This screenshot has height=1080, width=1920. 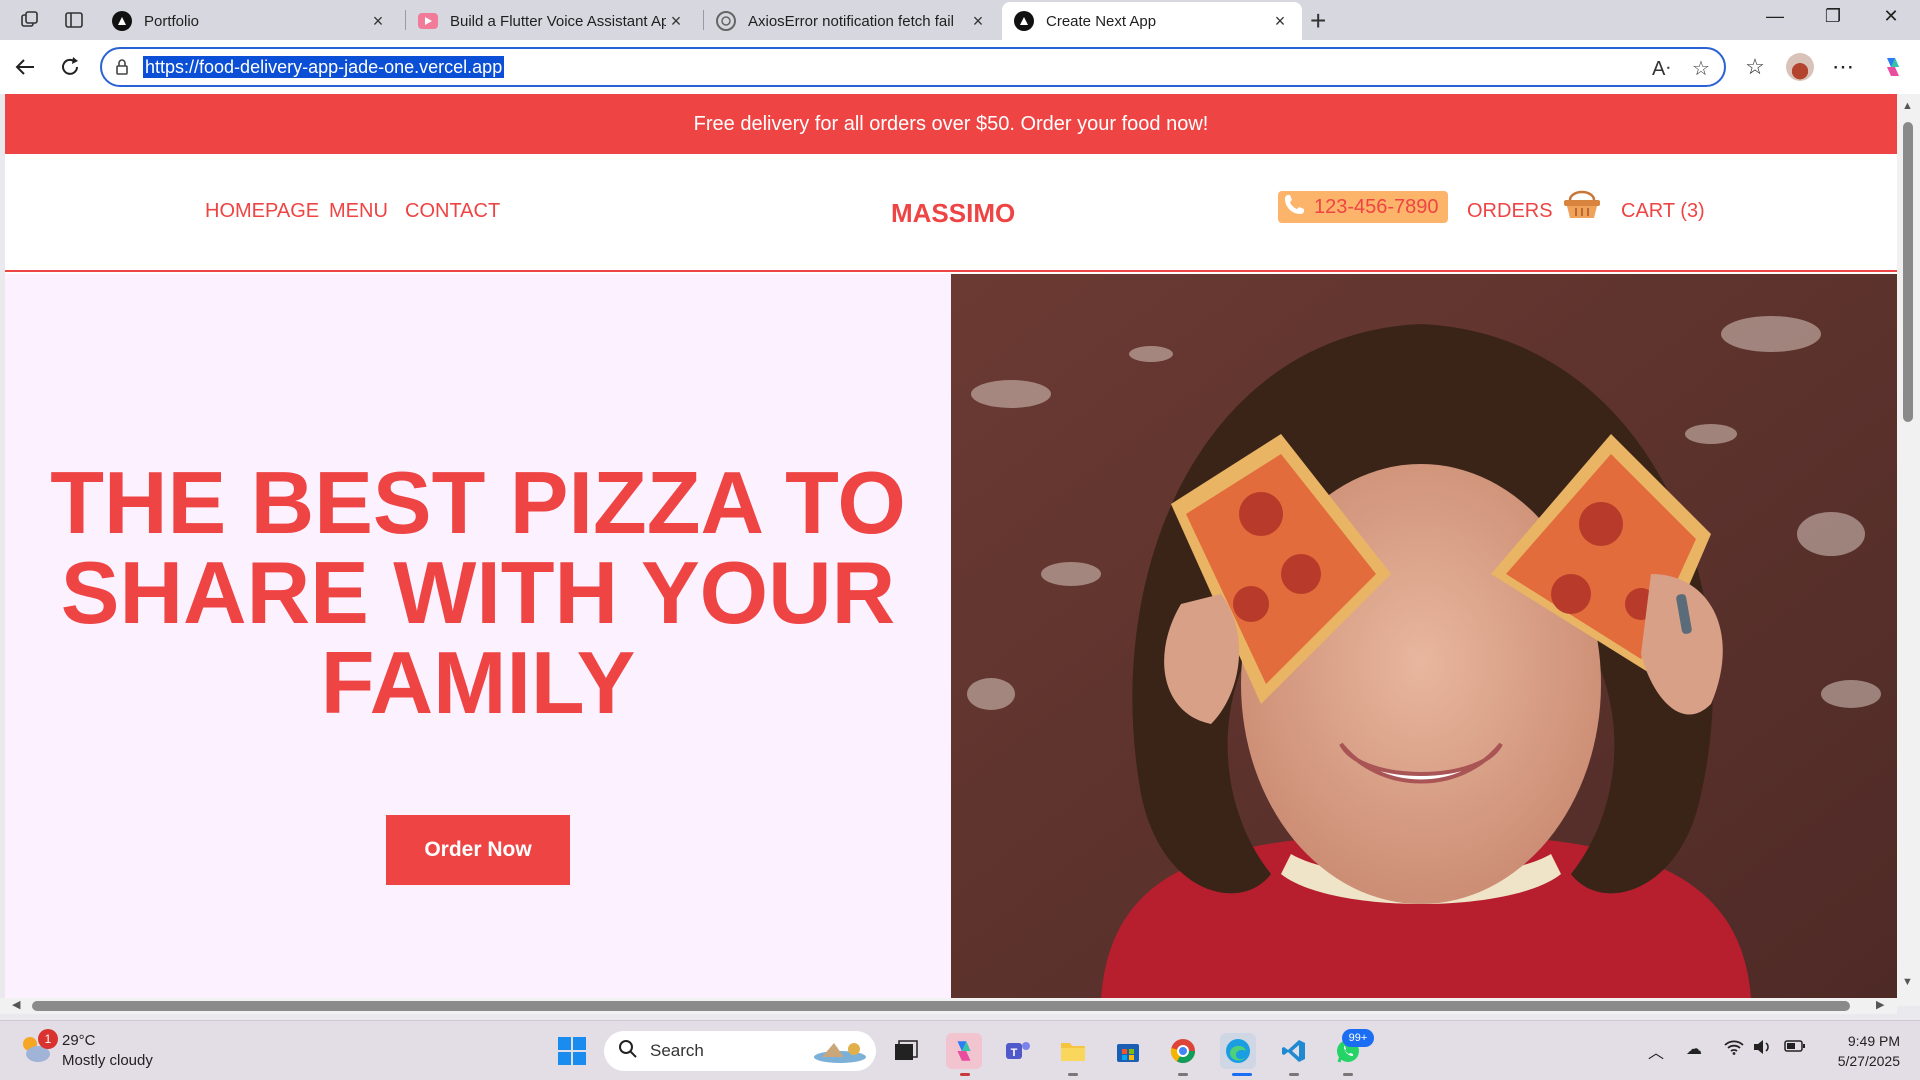 I want to click on search-icon, so click(x=628, y=1051).